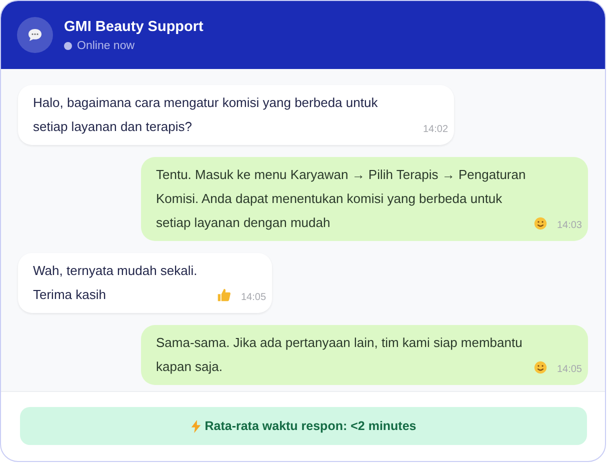  What do you see at coordinates (206, 115) in the screenshot?
I see `message-text: Halo, bagaimana cara mengatur komisi yang berbeda untuk setiap layanan dan terapis?` at bounding box center [206, 115].